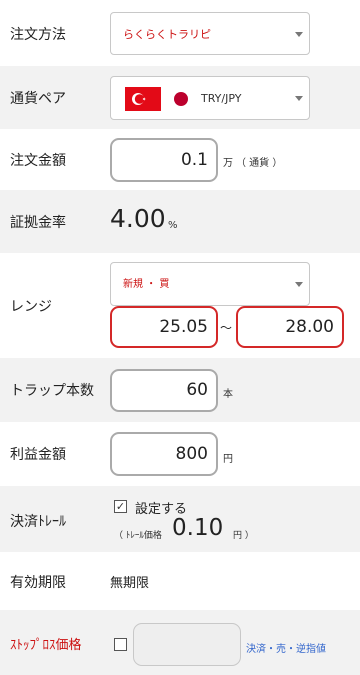 This screenshot has width=360, height=675. I want to click on japan-flag-icon, so click(181, 99).